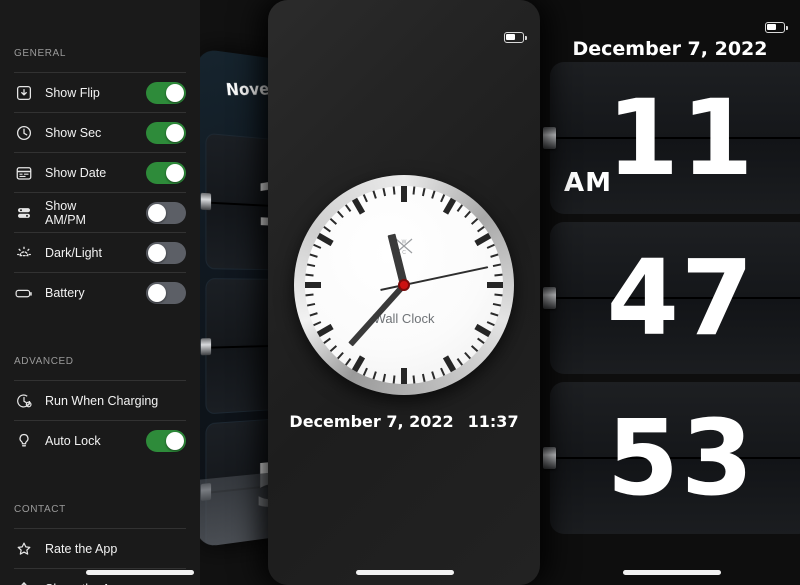 This screenshot has width=800, height=585. I want to click on flip-card-hours: 11 AM, so click(671, 138).